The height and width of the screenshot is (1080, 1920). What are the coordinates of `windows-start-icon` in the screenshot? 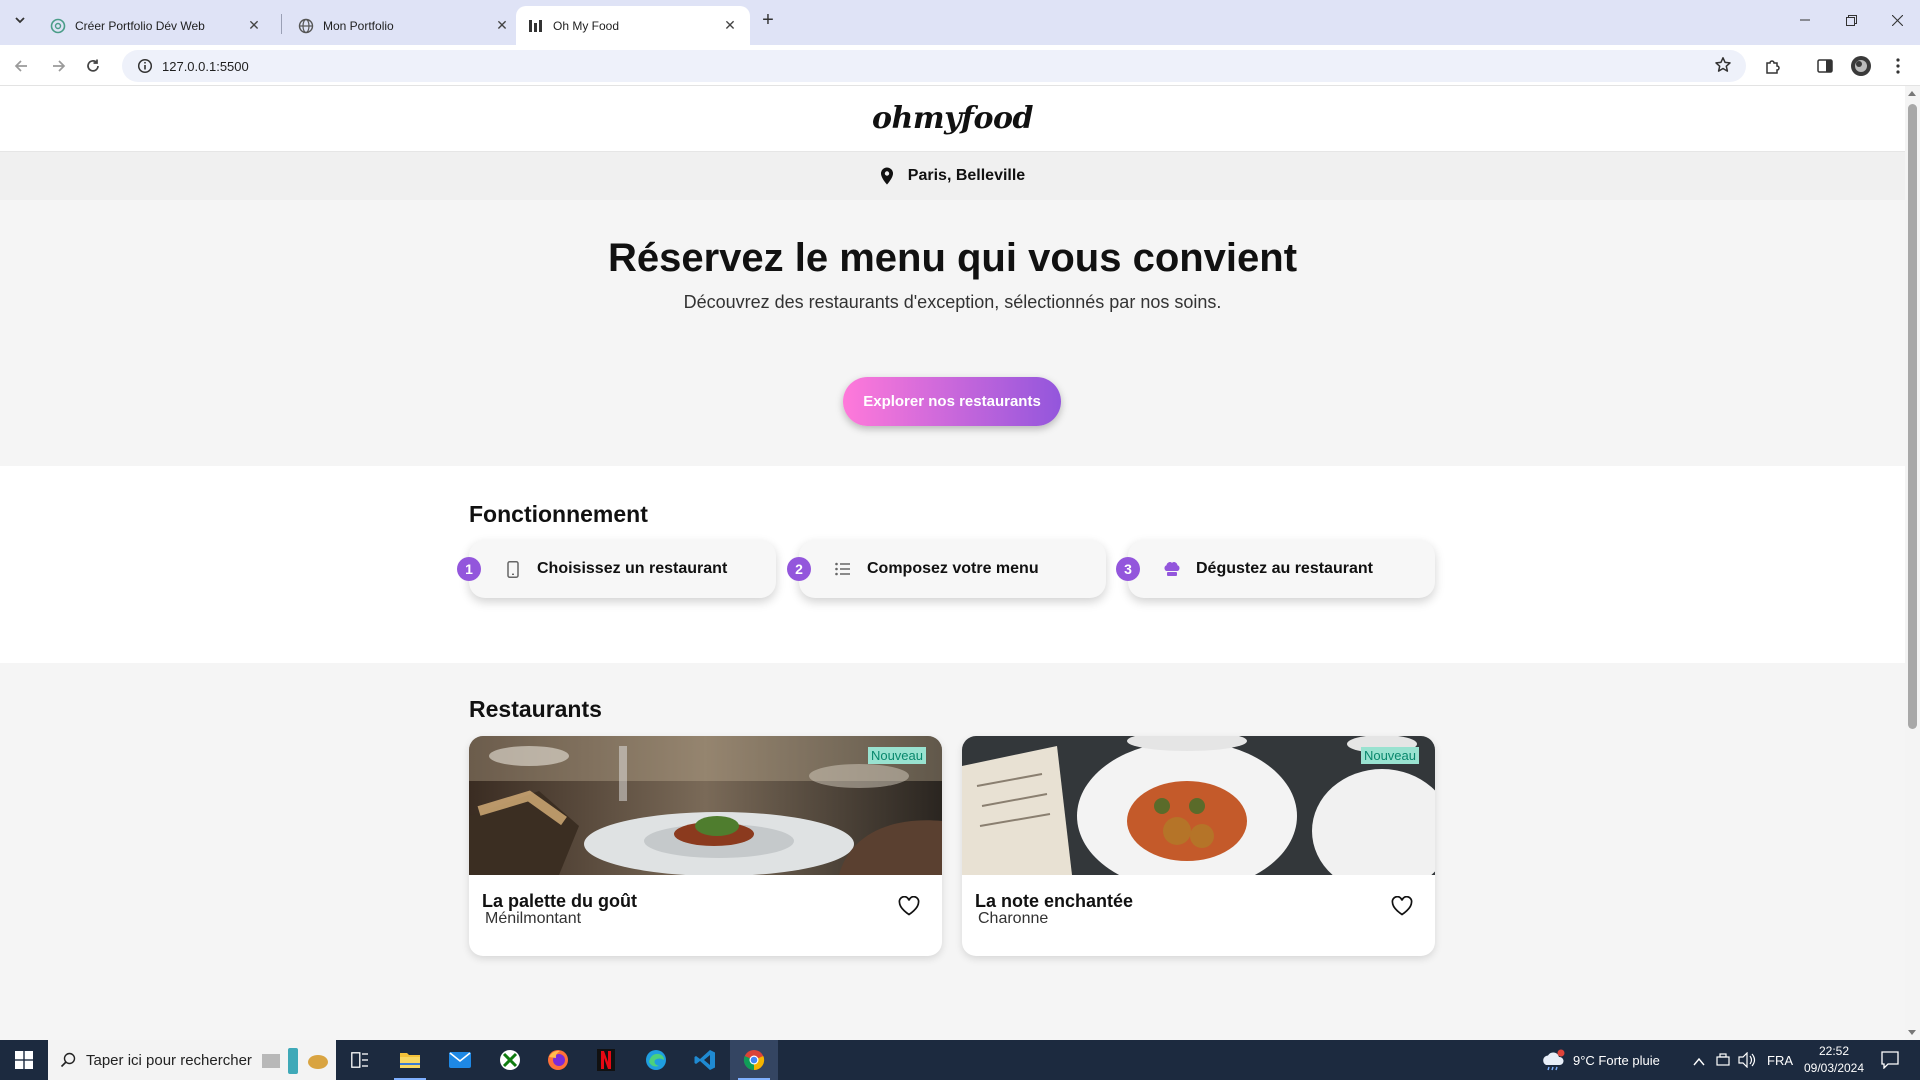 It's located at (24, 1060).